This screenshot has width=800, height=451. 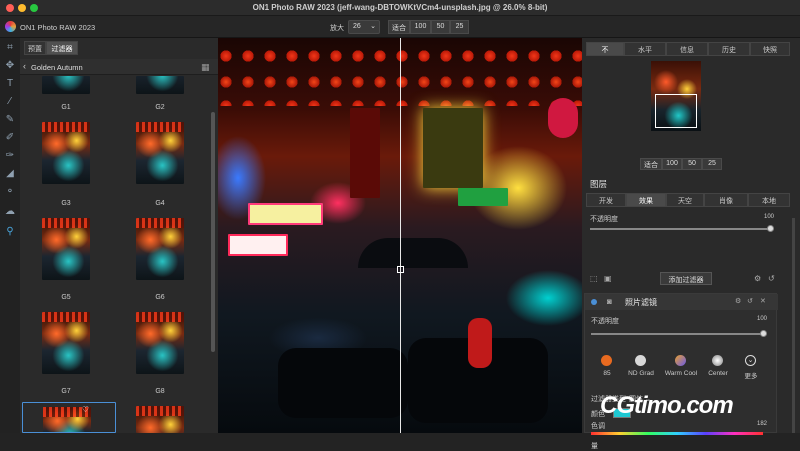 I want to click on brush-icon: ✎, so click(x=10, y=120).